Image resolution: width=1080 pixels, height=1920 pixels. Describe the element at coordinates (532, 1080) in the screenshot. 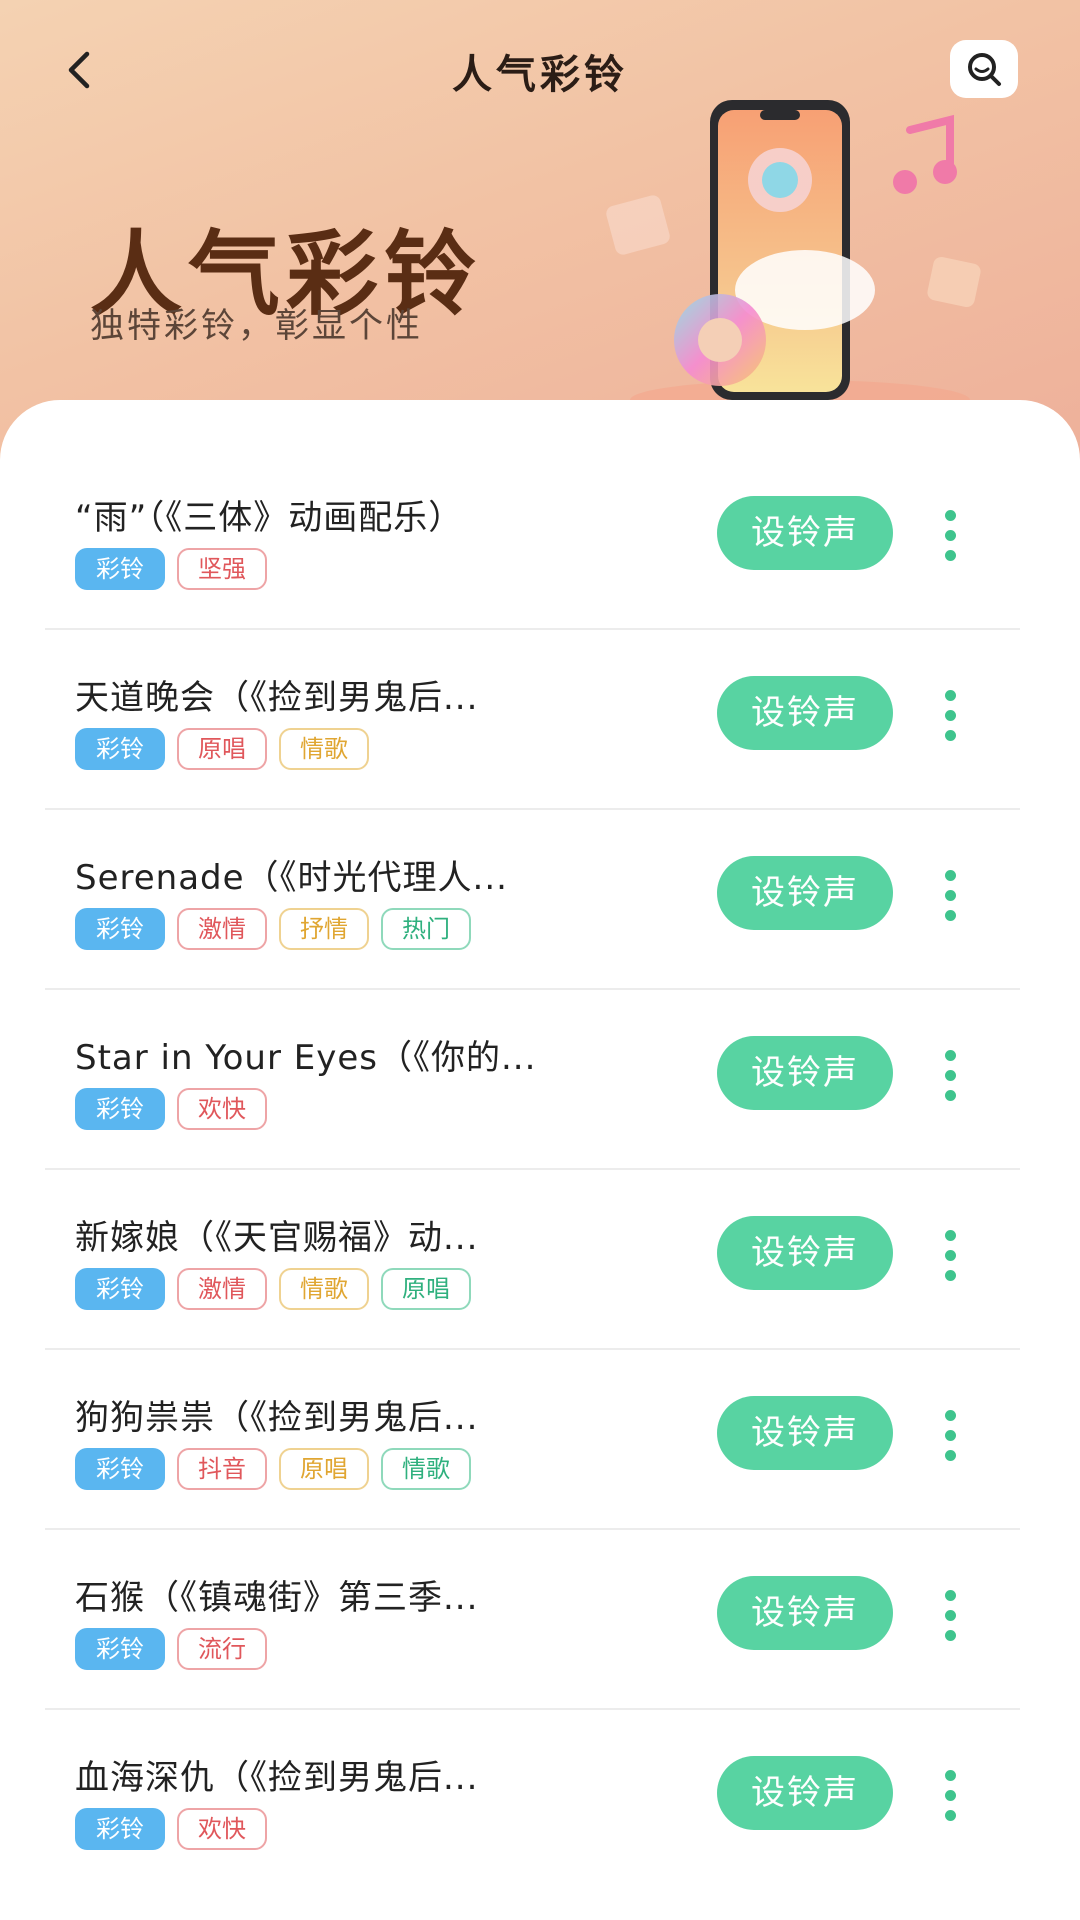

I see `list-item: Star in Your Eyes（《你的... 彩铃 欢快 设铃声` at that location.